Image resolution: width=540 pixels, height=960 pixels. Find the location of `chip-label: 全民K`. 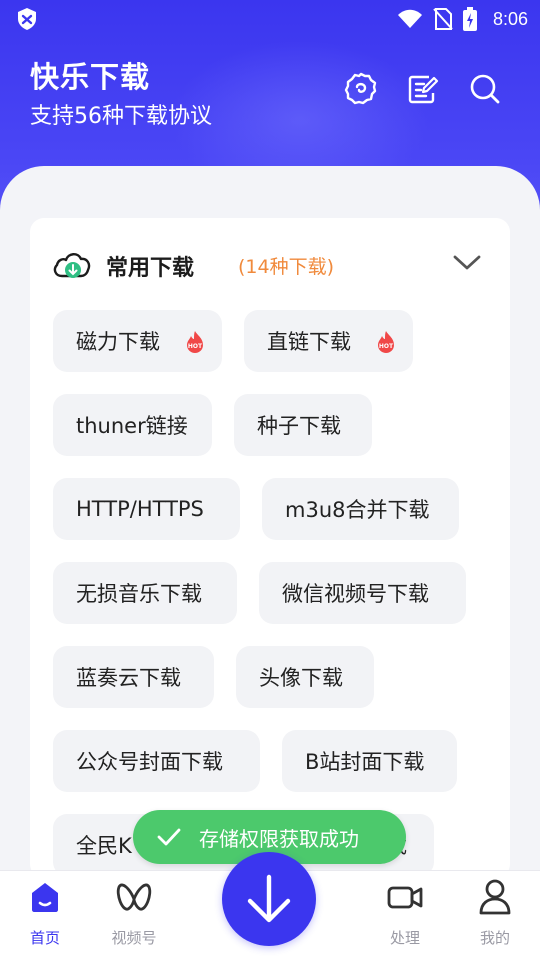

chip-label: 全民K is located at coordinates (104, 846).